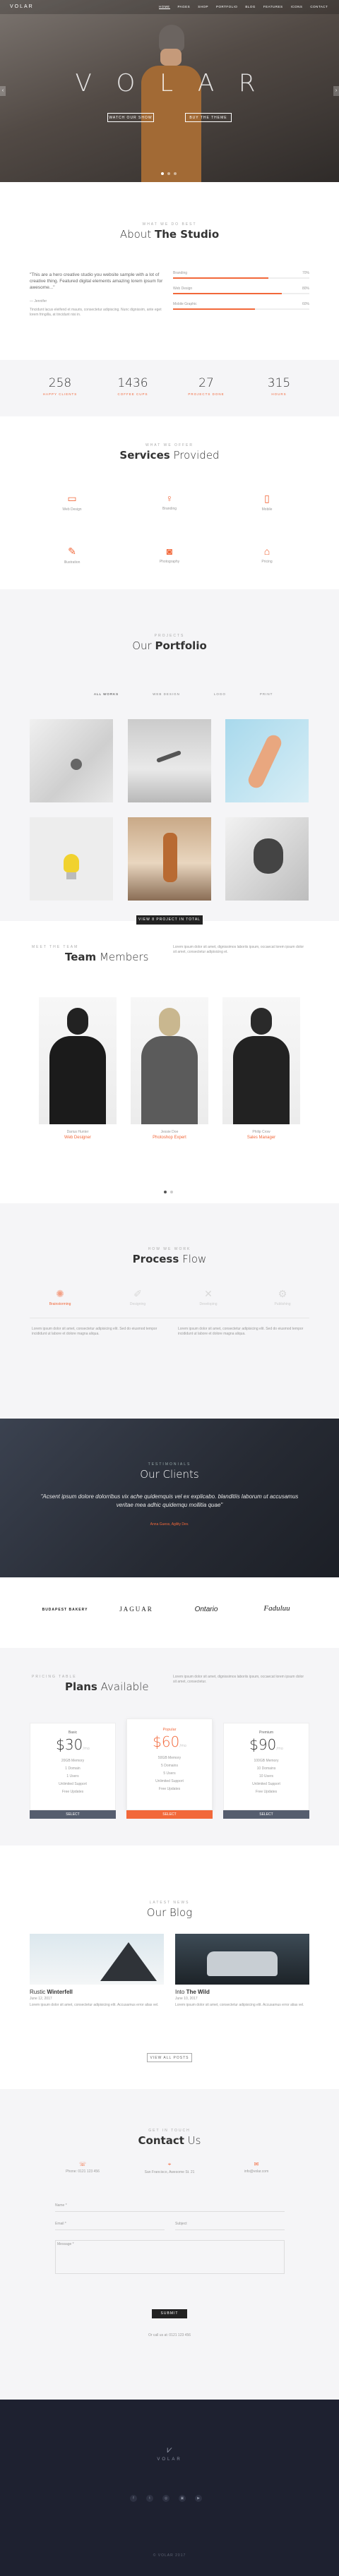 The image size is (339, 2576). Describe the element at coordinates (107, 694) in the screenshot. I see `filter-all: ALL WORKS` at that location.